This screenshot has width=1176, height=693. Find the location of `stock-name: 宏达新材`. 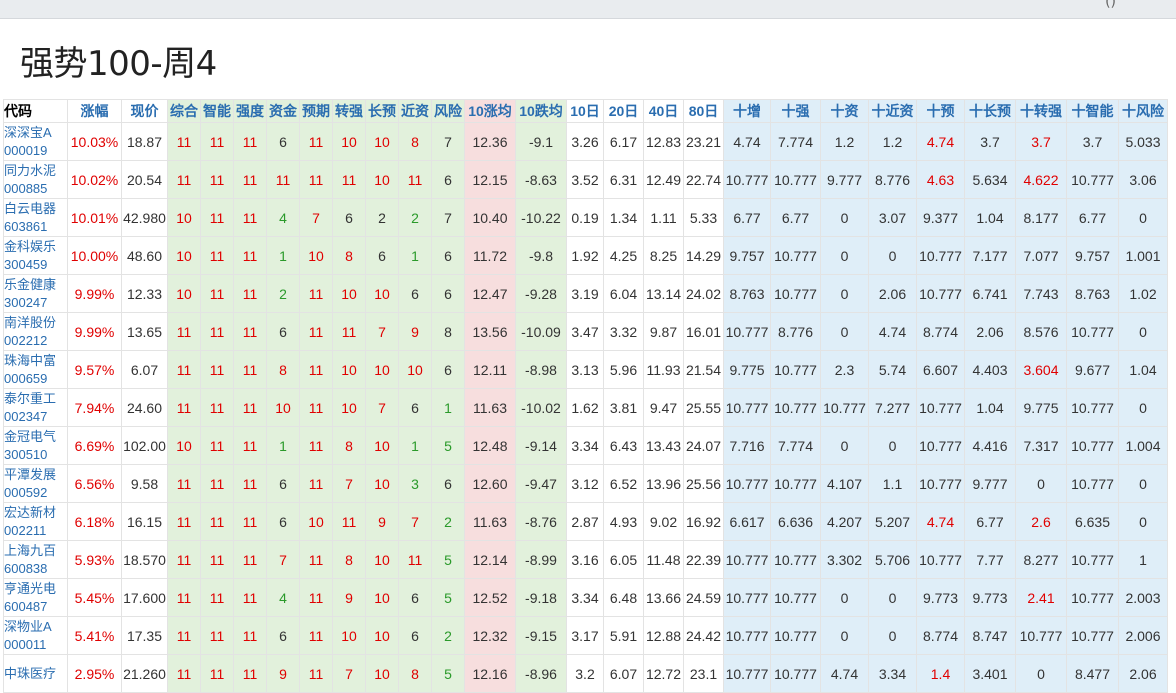

stock-name: 宏达新材 is located at coordinates (36, 513).